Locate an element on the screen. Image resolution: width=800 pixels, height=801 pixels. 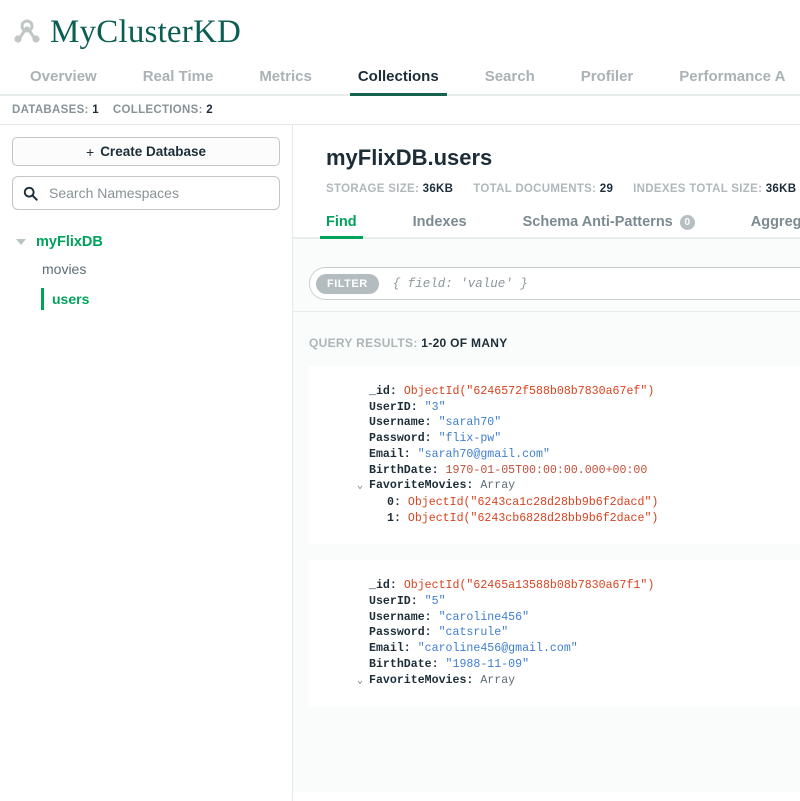
sidebar-database-label: myFlixDB is located at coordinates (69, 242).